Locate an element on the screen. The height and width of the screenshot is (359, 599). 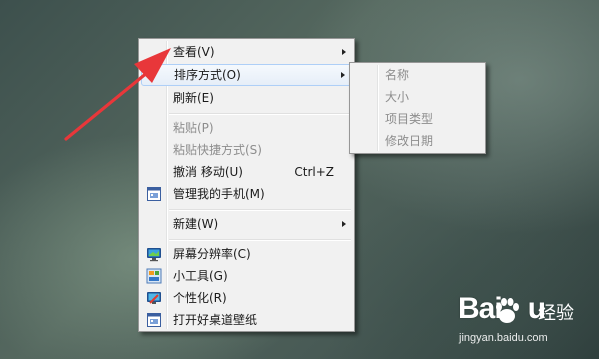
menu-item-sort-by: 排序方式(O) is located at coordinates (246, 75).